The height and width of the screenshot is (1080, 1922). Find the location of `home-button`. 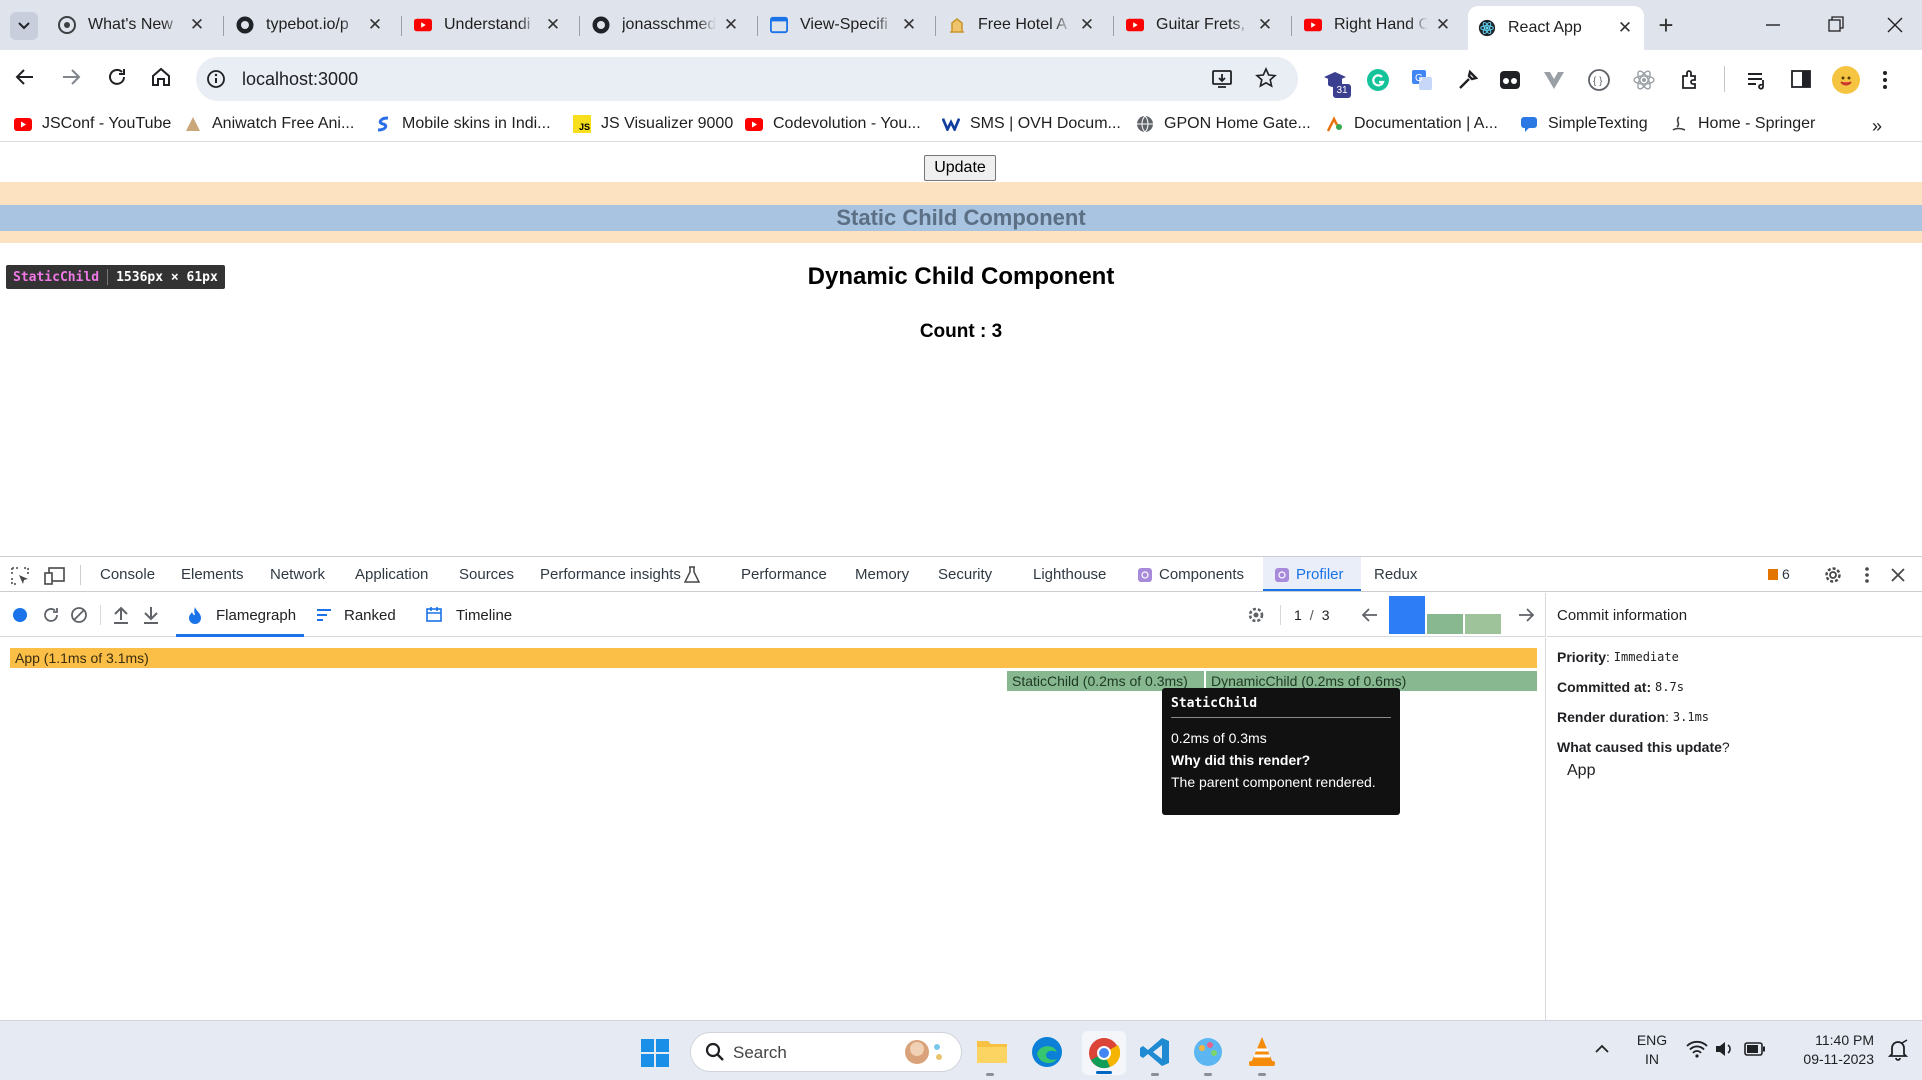

home-button is located at coordinates (161, 77).